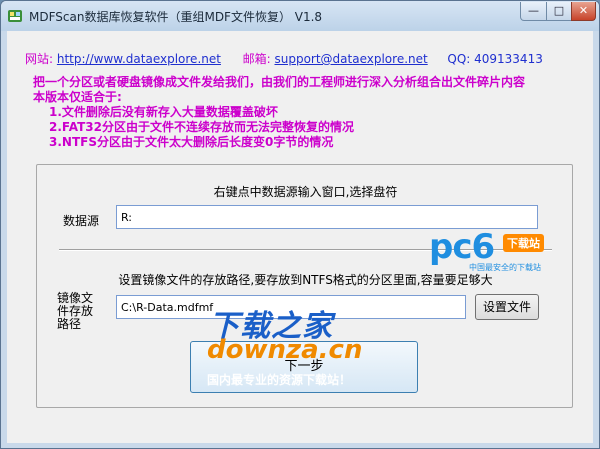 The image size is (600, 449). I want to click on pc6-watermark: pc6 下载站 中国最安全的下载站, so click(513, 251).